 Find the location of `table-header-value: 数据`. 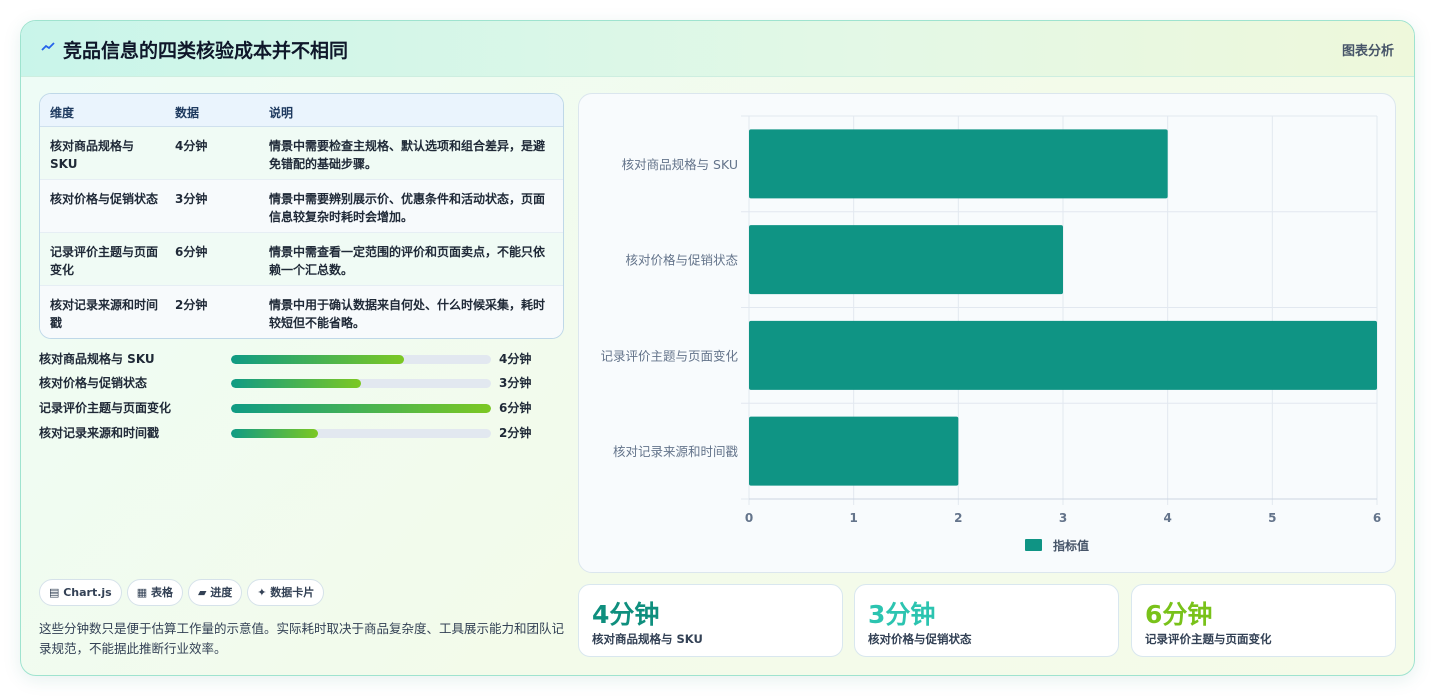

table-header-value: 数据 is located at coordinates (187, 113).